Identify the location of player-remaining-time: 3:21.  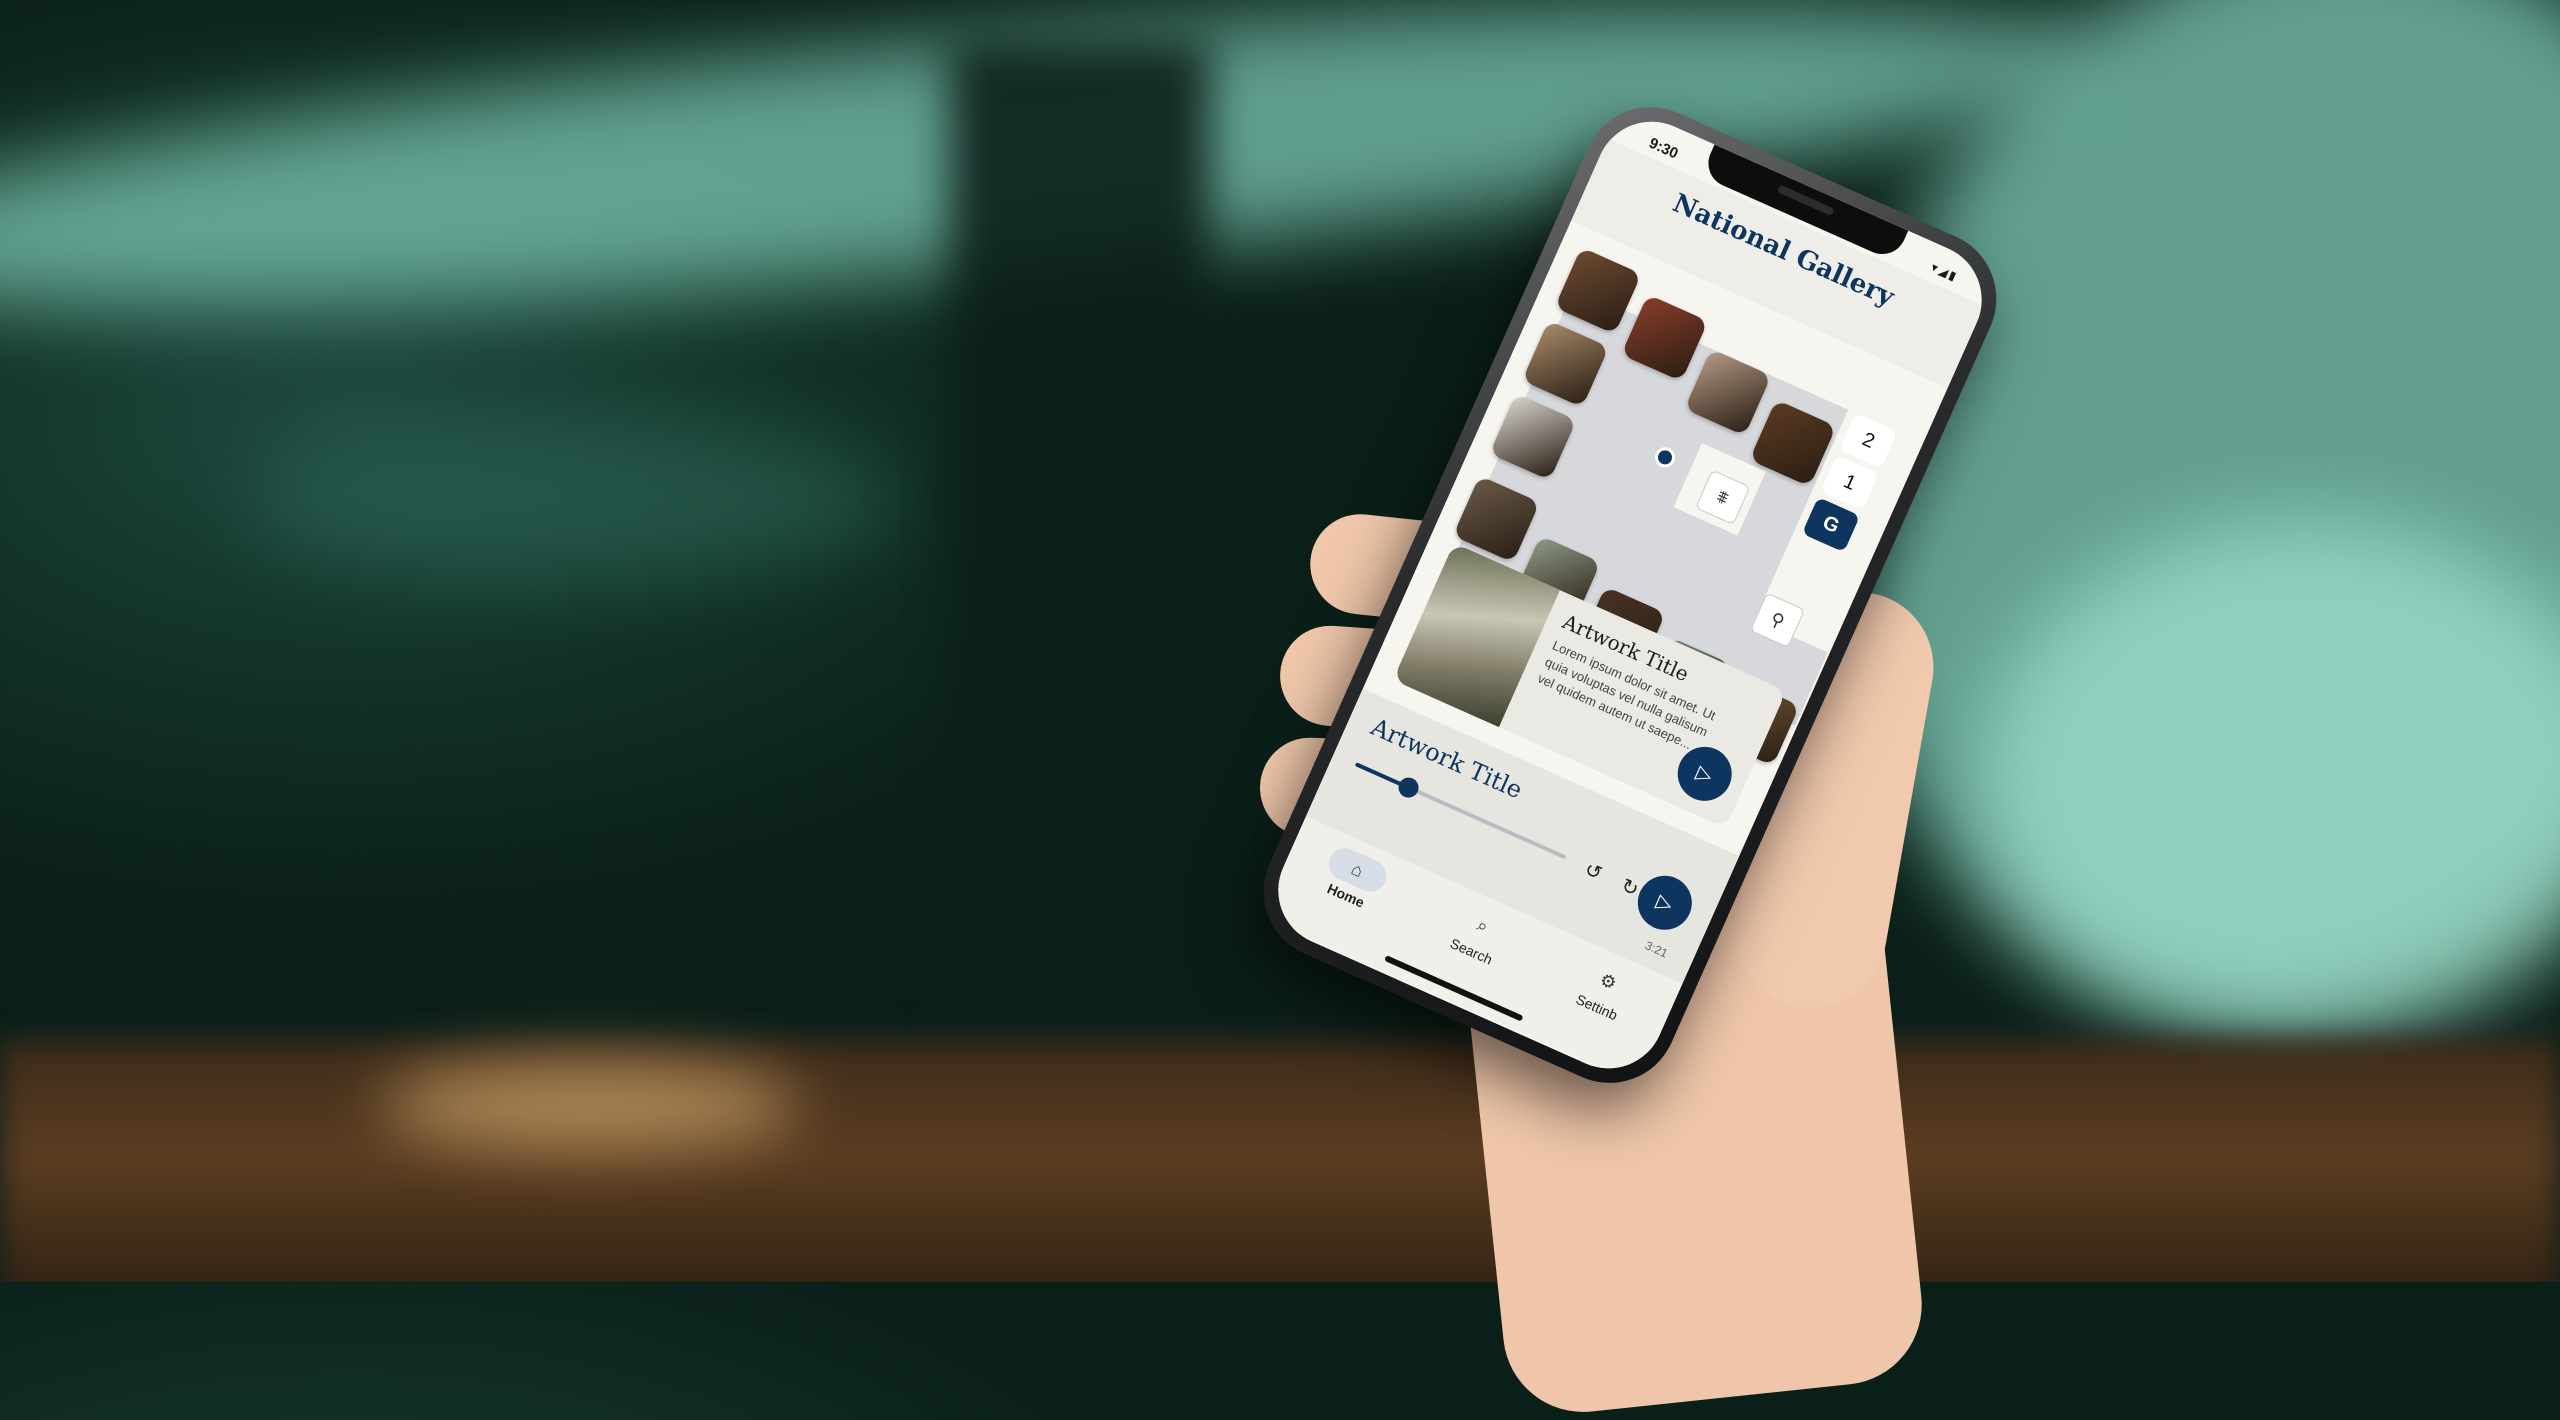
(1656, 949).